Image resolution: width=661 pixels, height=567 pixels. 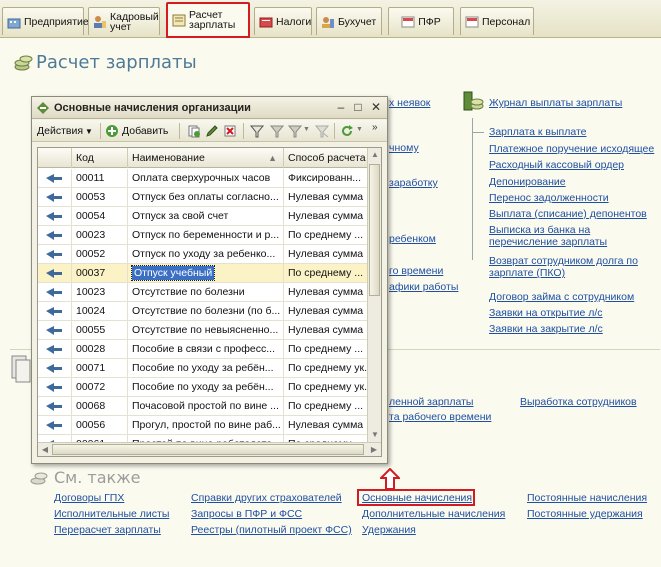 What do you see at coordinates (421, 21) in the screenshot?
I see `tab-pfr: ПФР` at bounding box center [421, 21].